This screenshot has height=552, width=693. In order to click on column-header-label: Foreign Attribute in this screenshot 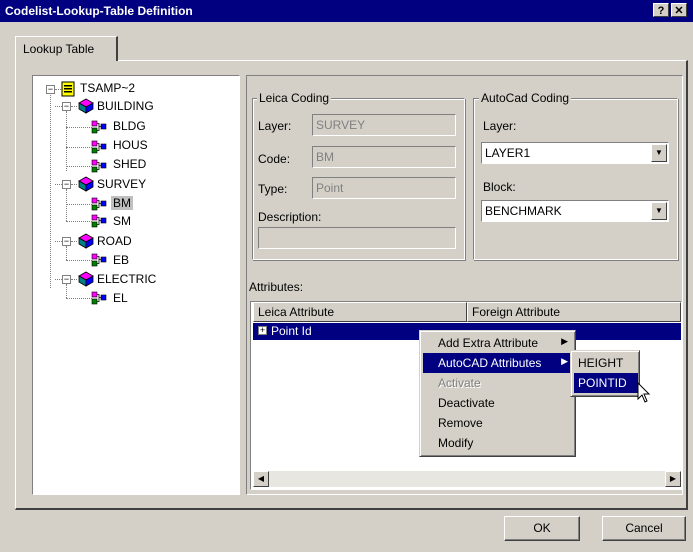, I will do `click(516, 312)`.